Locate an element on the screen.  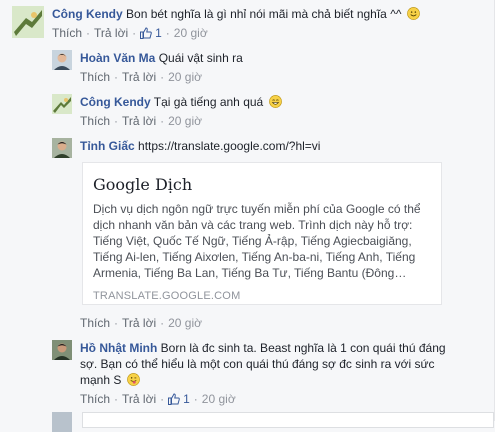
reply-composer is located at coordinates (62, 422).